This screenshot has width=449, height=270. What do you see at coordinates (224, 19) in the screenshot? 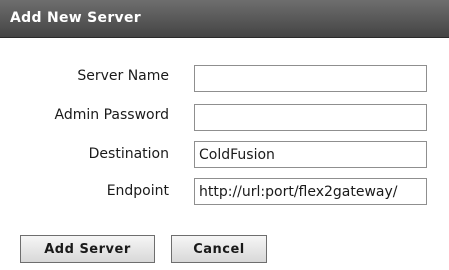
I see `dialog-titlebar: Add New Server` at bounding box center [224, 19].